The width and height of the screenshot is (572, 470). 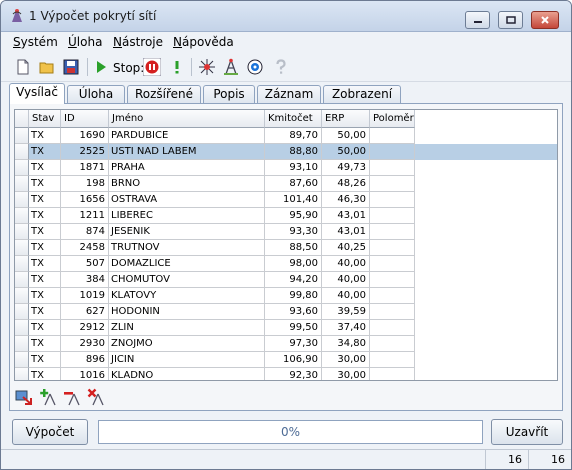 I want to click on new-button, so click(x=23, y=67).